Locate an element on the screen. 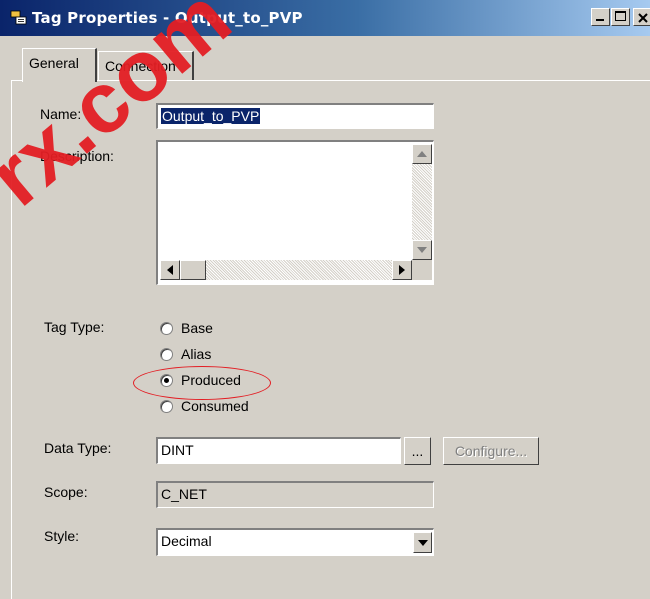 This screenshot has width=650, height=599. radio-alias: Alias is located at coordinates (204, 354).